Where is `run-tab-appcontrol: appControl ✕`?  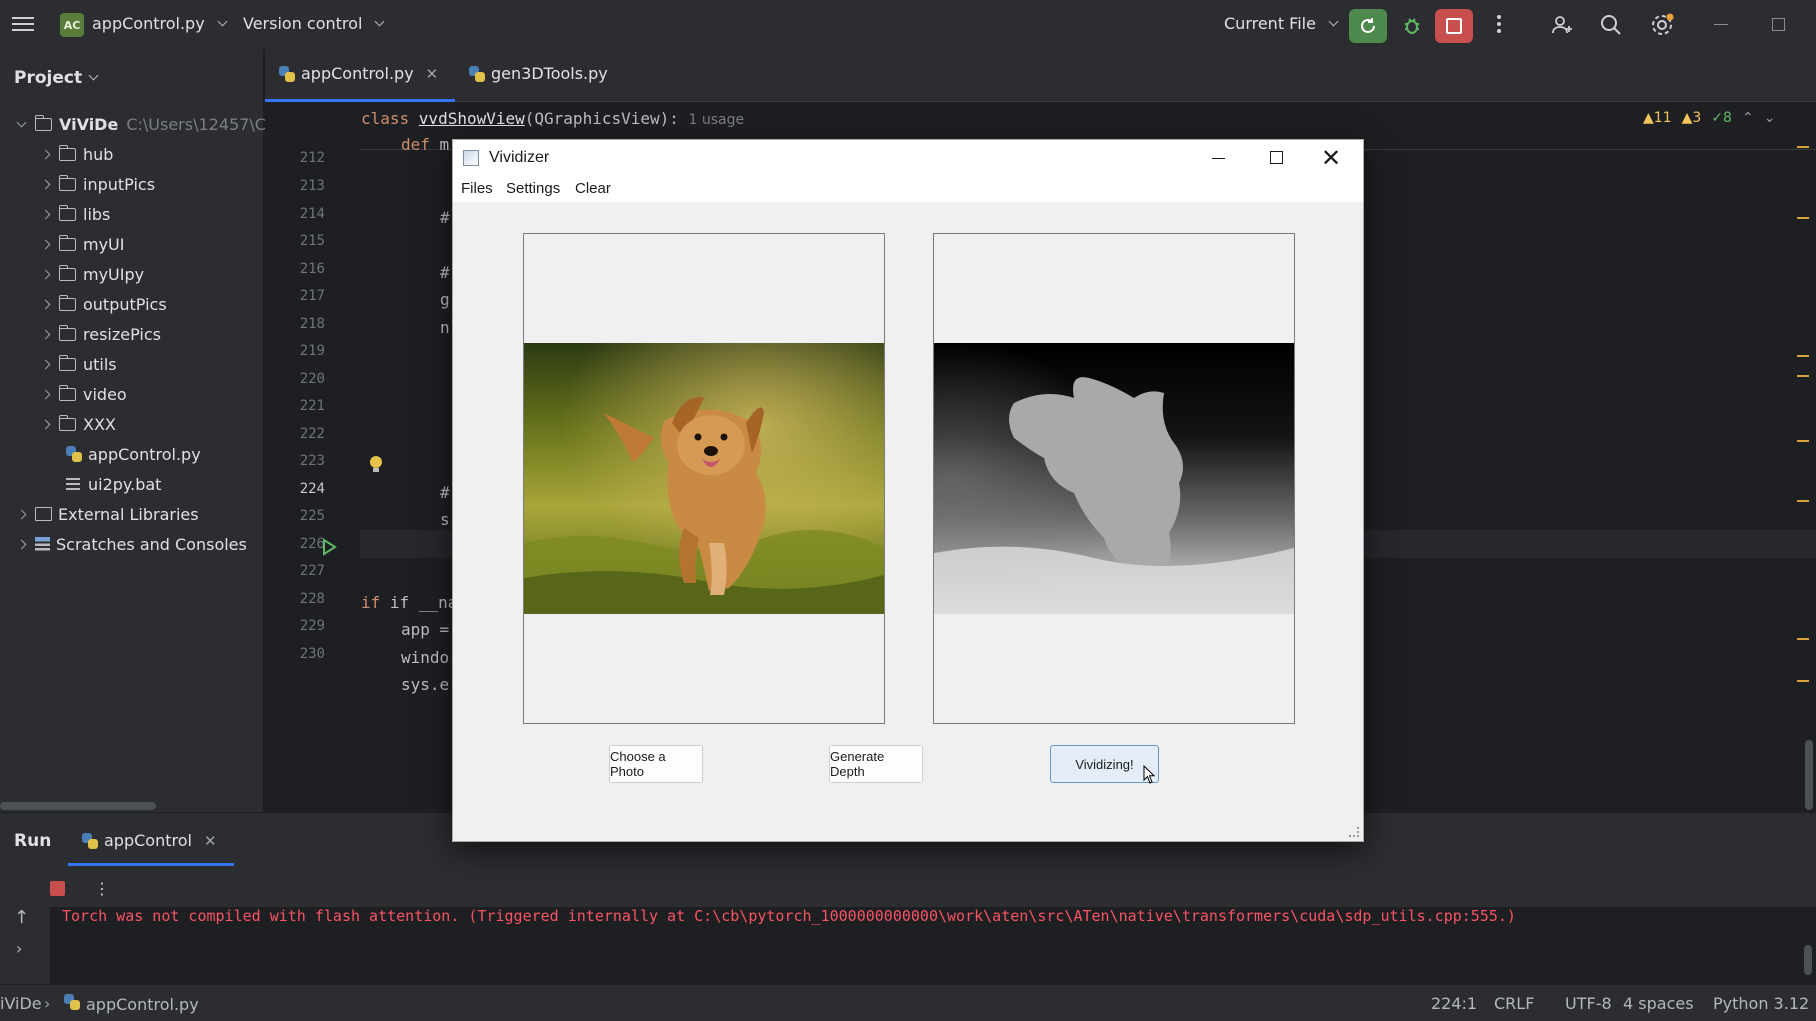 run-tab-appcontrol: appControl ✕ is located at coordinates (149, 840).